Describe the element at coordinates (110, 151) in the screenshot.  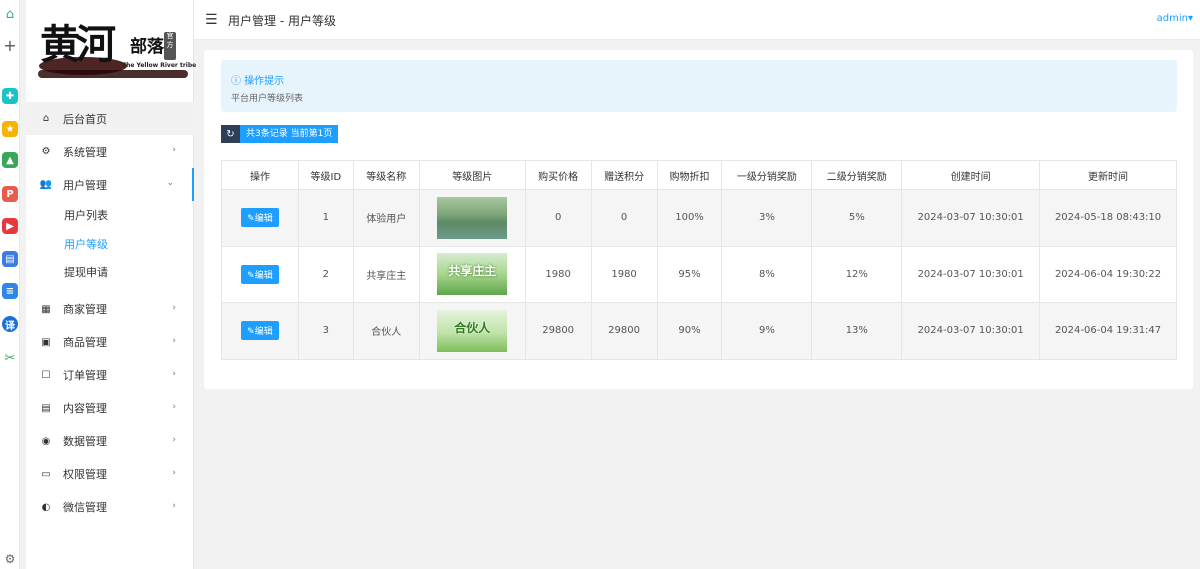
I see `sidebar-item-system: ⚙ 系统管理 ›` at that location.